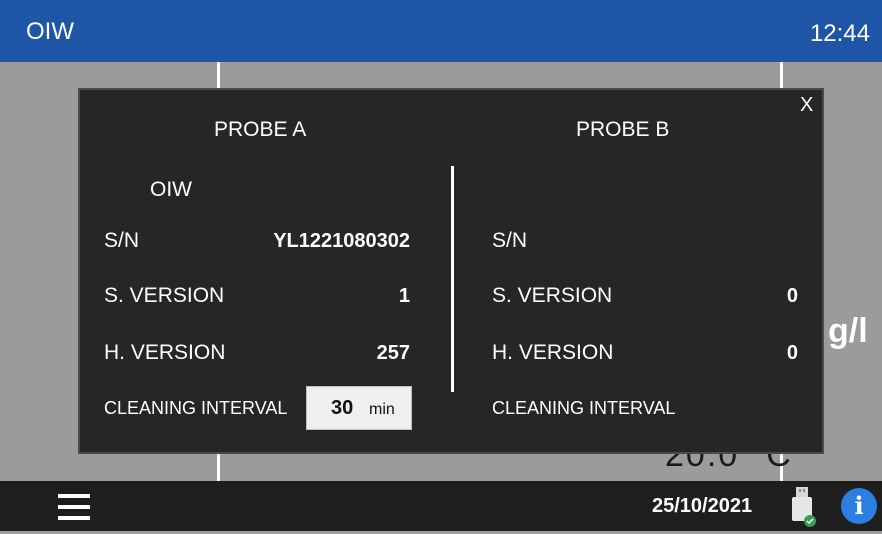 The height and width of the screenshot is (534, 882). I want to click on clock: 12:44, so click(839, 33).